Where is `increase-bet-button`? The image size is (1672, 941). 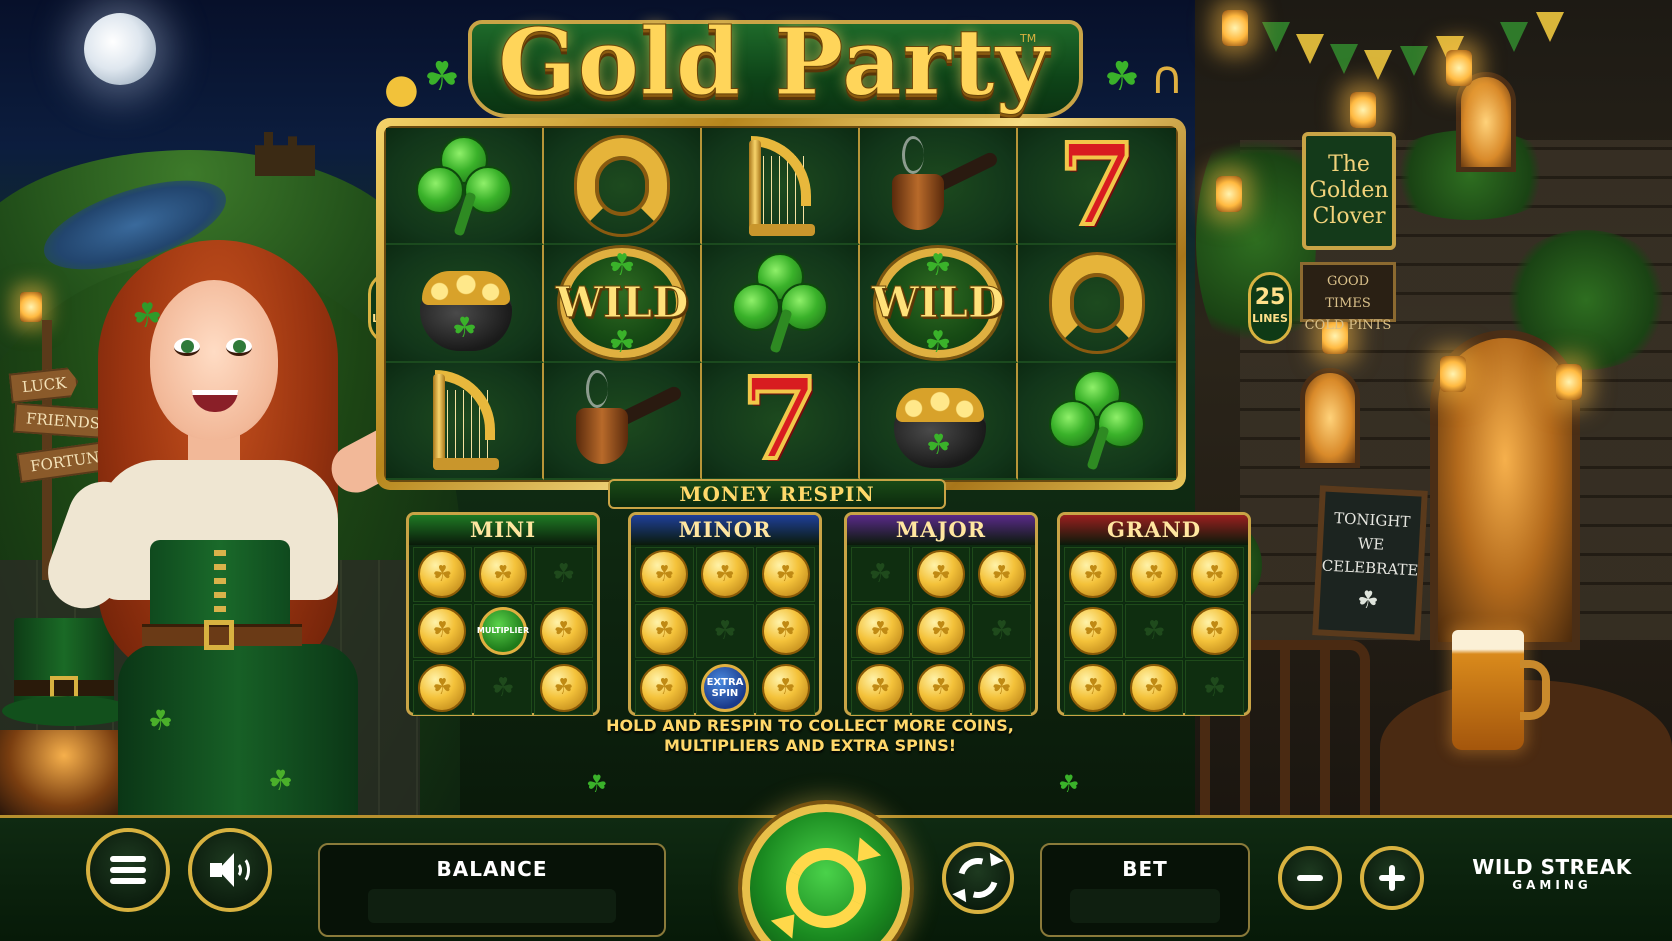
increase-bet-button is located at coordinates (1392, 878).